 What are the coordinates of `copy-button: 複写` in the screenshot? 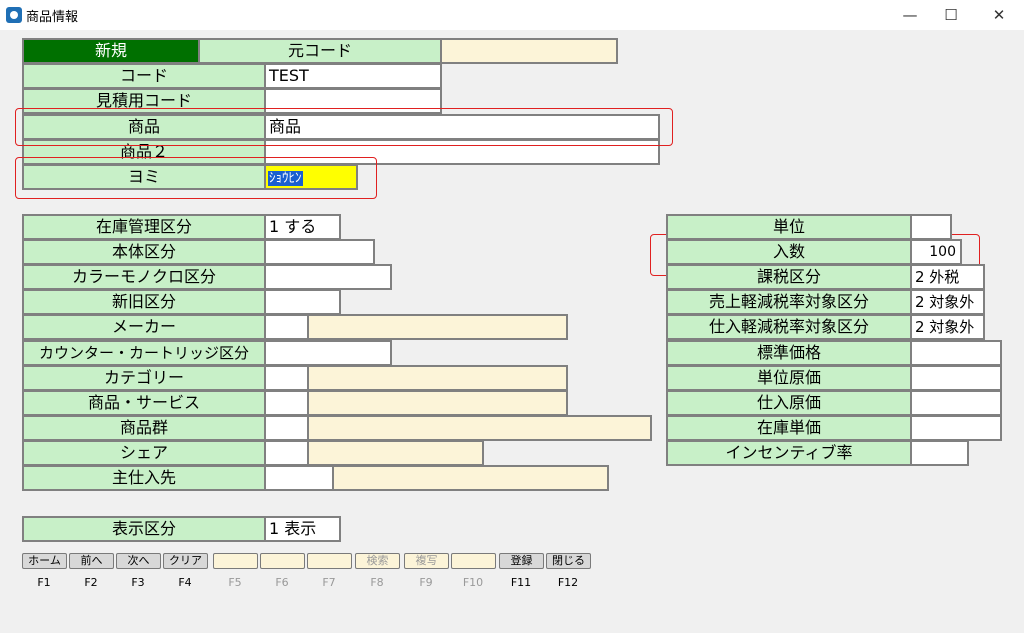 It's located at (426, 561).